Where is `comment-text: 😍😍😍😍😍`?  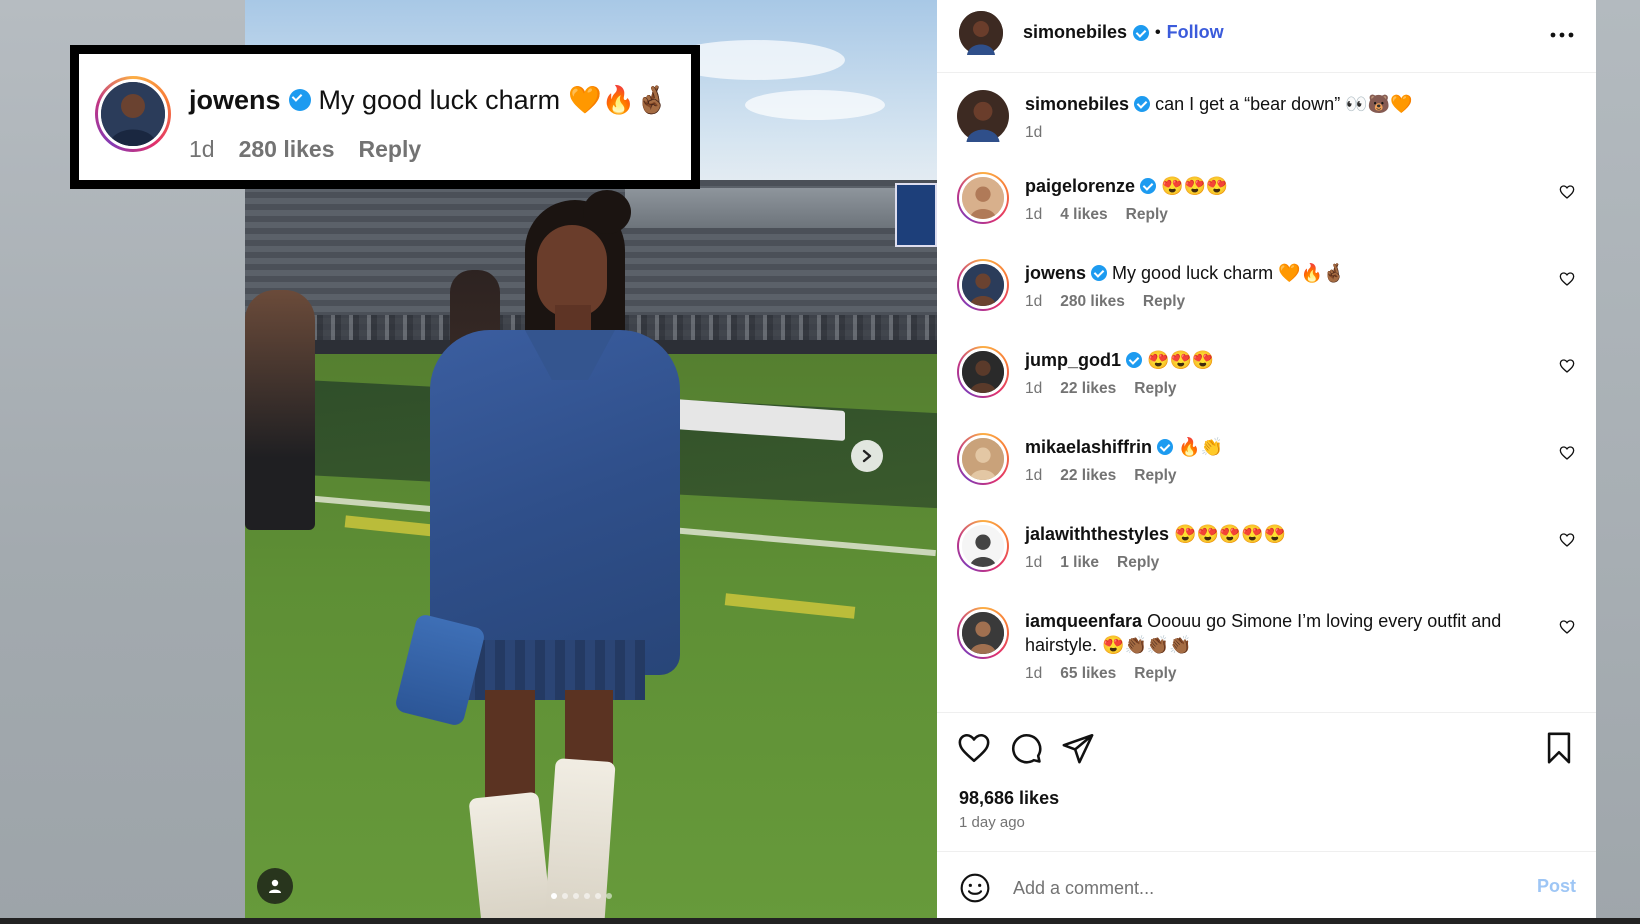
comment-text: 😍😍😍😍😍 is located at coordinates (1230, 534).